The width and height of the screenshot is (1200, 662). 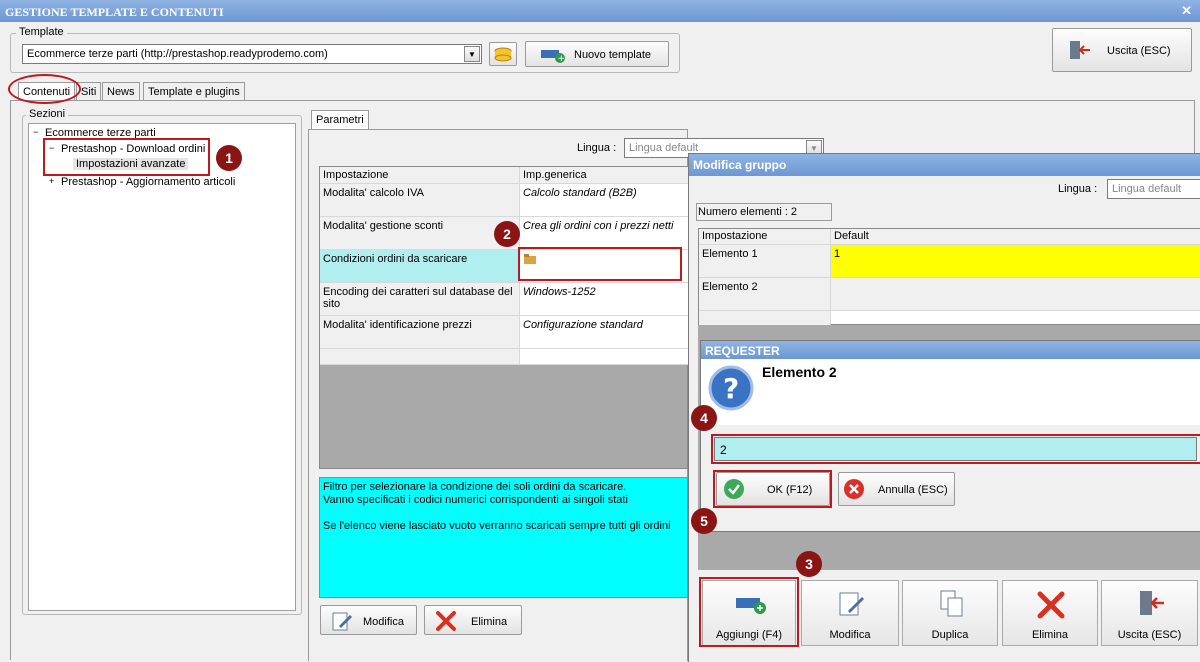 I want to click on cancel-icon, so click(x=854, y=489).